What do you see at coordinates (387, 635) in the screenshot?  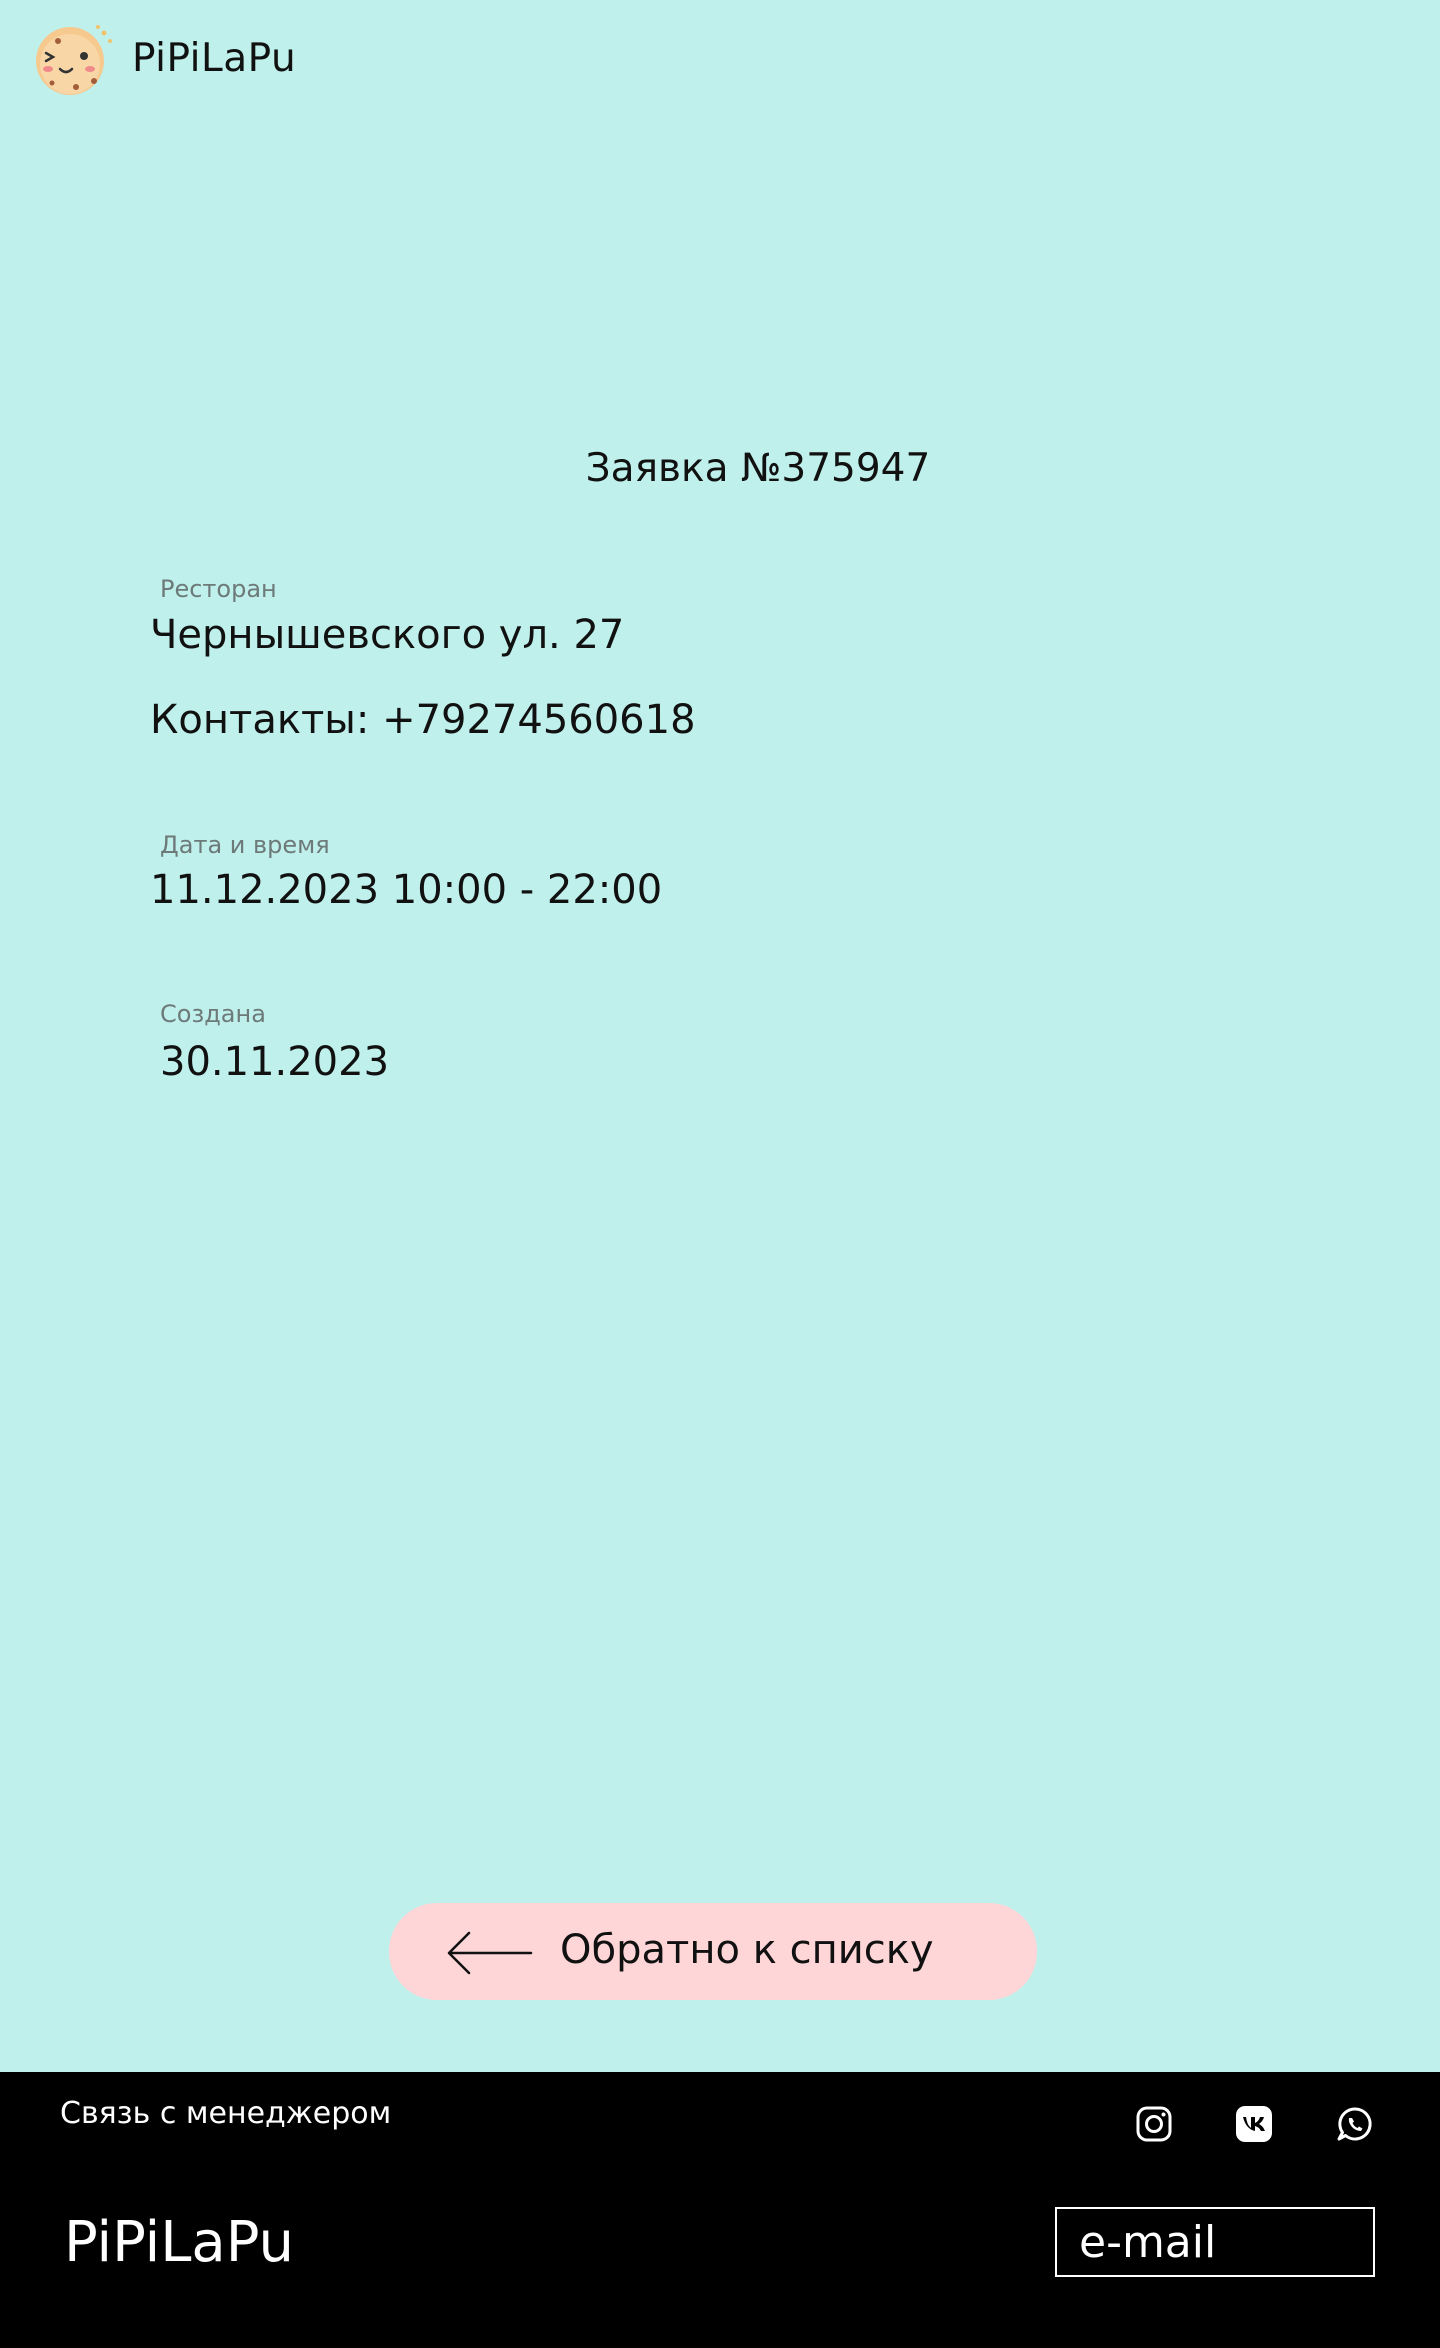 I see `restaurant-value: Чернышевского ул. 27` at bounding box center [387, 635].